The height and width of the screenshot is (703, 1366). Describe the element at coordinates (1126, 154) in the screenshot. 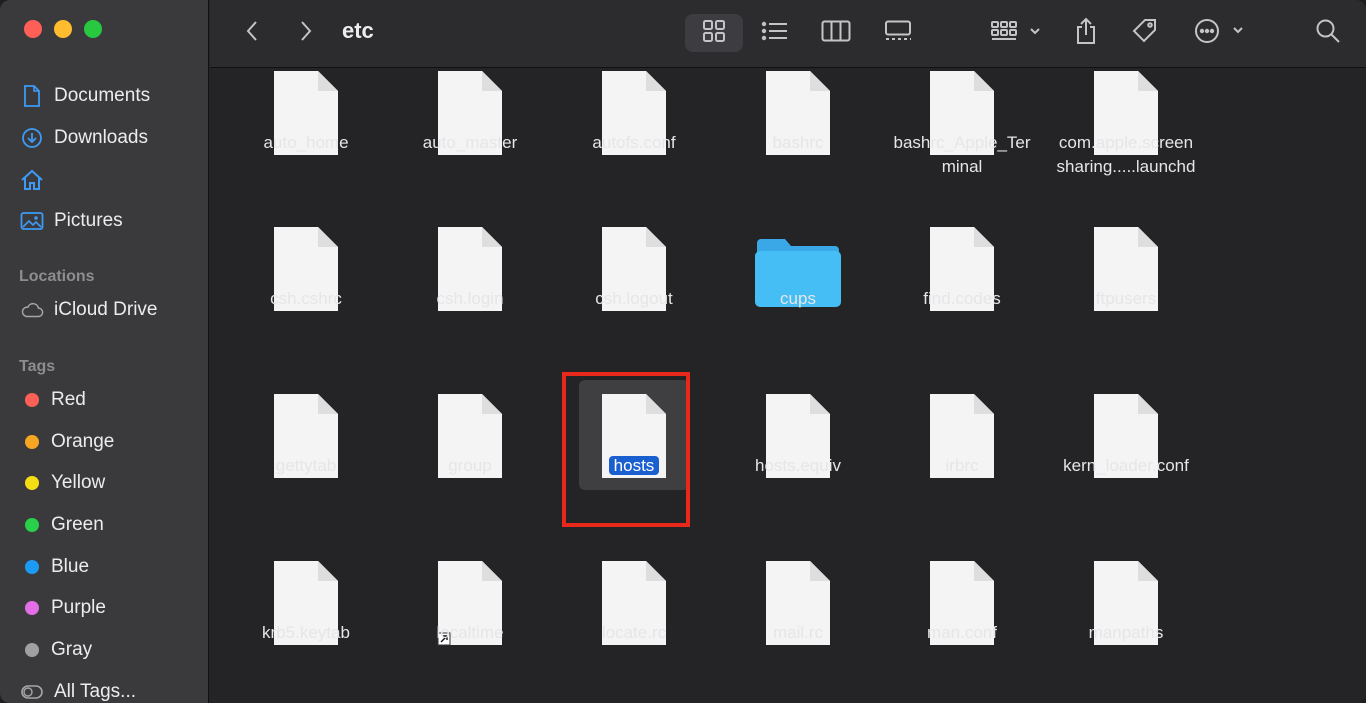

I see `file-name-text: com.apple.screen sharing.....launchd` at that location.